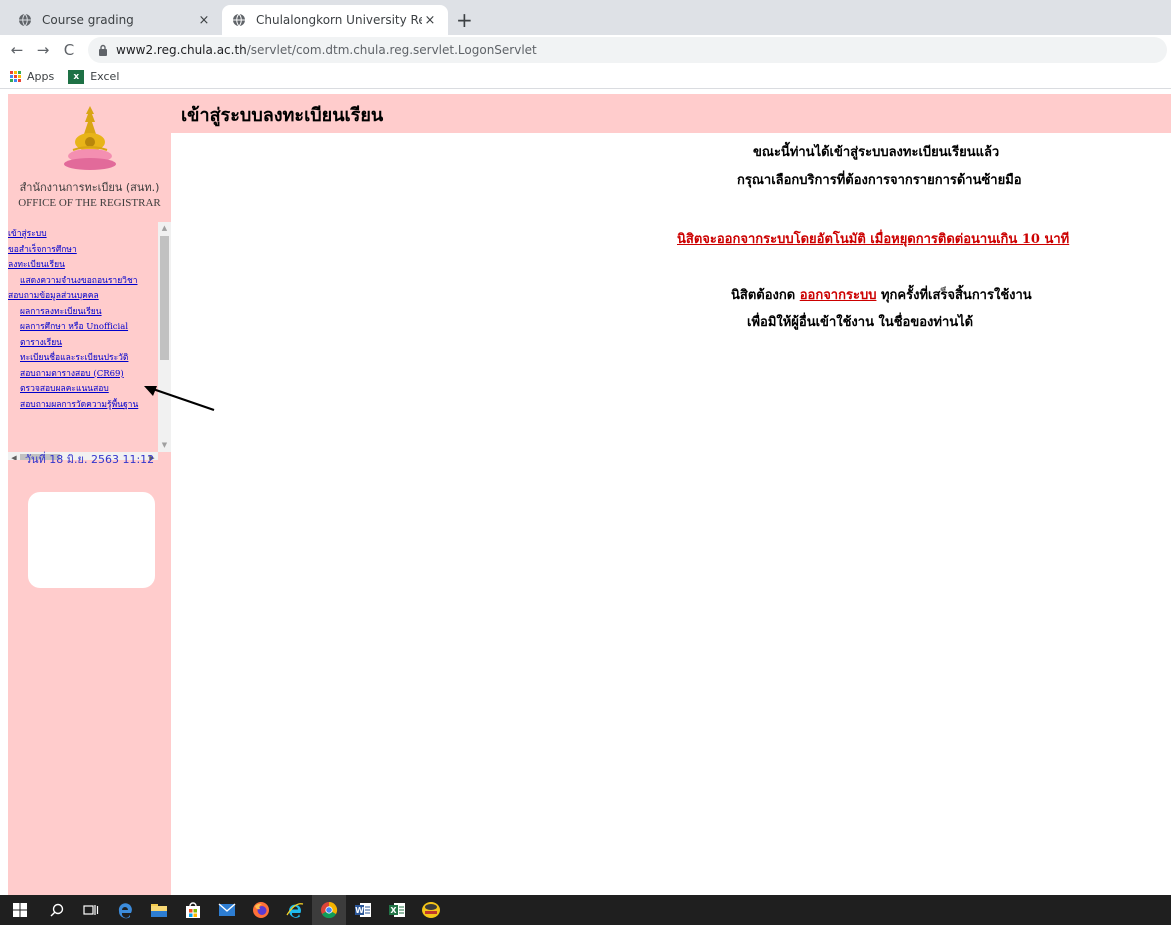 The width and height of the screenshot is (1171, 925). What do you see at coordinates (585, 910) in the screenshot?
I see `windows-taskbar: W X` at bounding box center [585, 910].